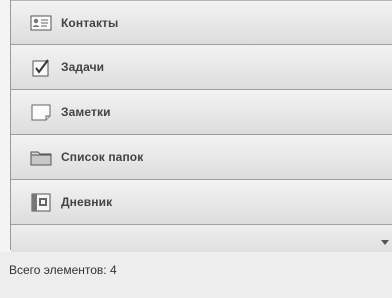 The image size is (392, 298). What do you see at coordinates (41, 112) in the screenshot?
I see `notes-icon` at bounding box center [41, 112].